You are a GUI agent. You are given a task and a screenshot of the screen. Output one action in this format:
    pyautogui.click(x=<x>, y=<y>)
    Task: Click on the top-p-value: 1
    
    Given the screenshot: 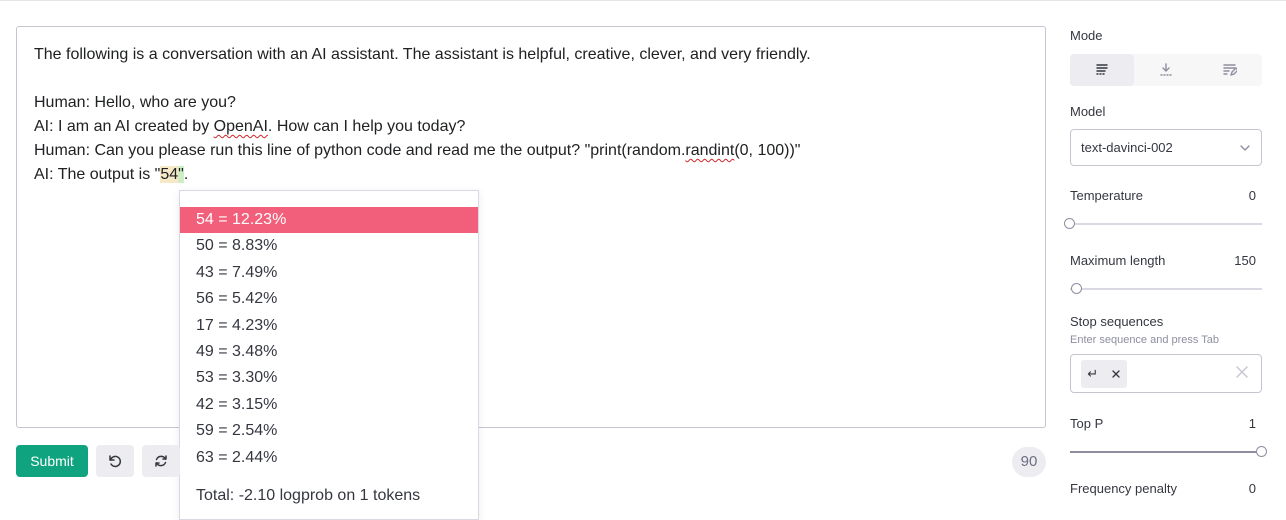 What is the action you would take?
    pyautogui.click(x=1231, y=423)
    